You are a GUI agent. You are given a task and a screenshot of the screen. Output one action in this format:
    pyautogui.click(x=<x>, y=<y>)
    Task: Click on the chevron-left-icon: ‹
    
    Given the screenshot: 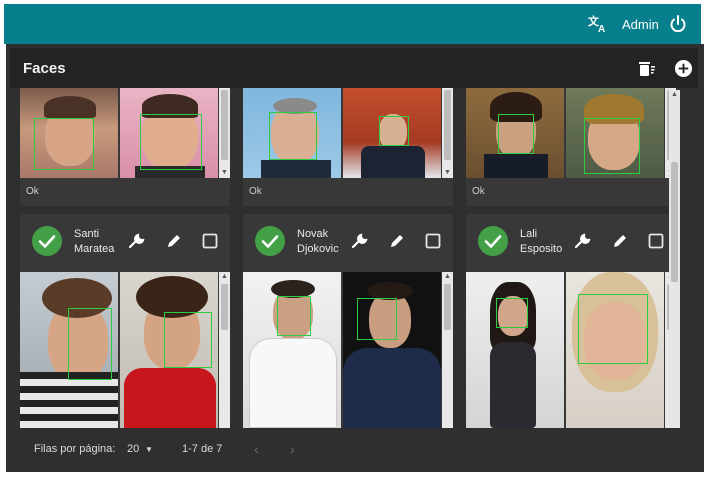 What is the action you would take?
    pyautogui.click(x=256, y=449)
    